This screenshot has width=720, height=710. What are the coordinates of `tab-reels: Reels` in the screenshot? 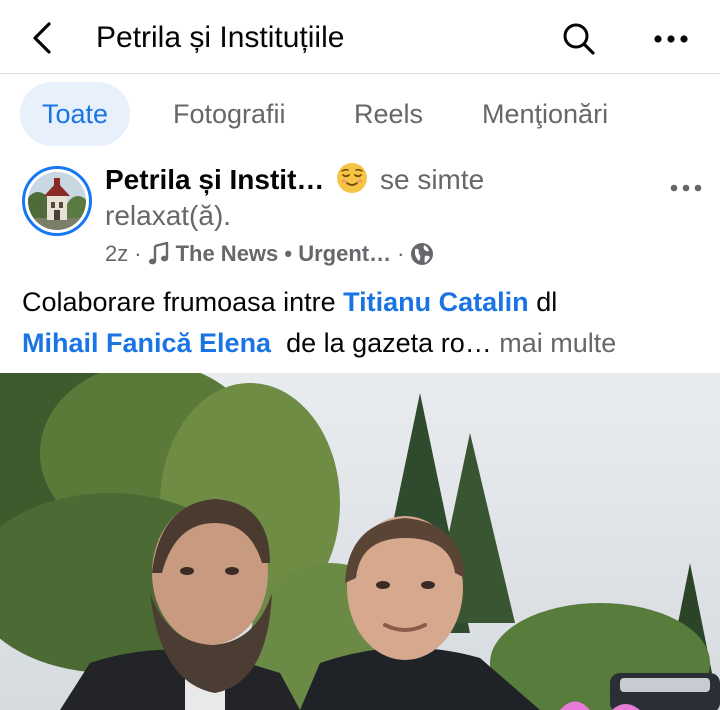 It's located at (388, 114).